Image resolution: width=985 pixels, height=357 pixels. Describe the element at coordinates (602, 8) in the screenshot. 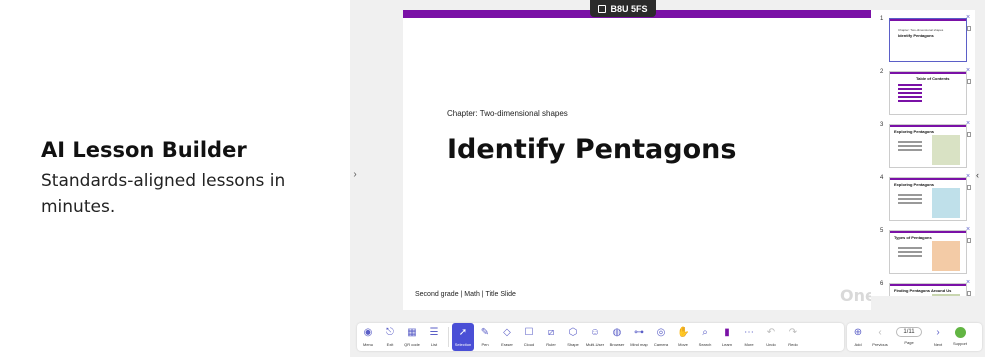

I see `room-icon` at that location.